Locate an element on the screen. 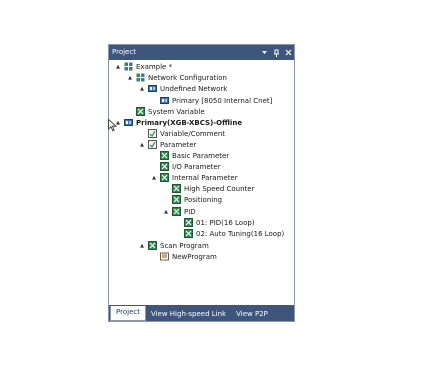 This screenshot has height=373, width=427. panel-title: Project is located at coordinates (124, 52).